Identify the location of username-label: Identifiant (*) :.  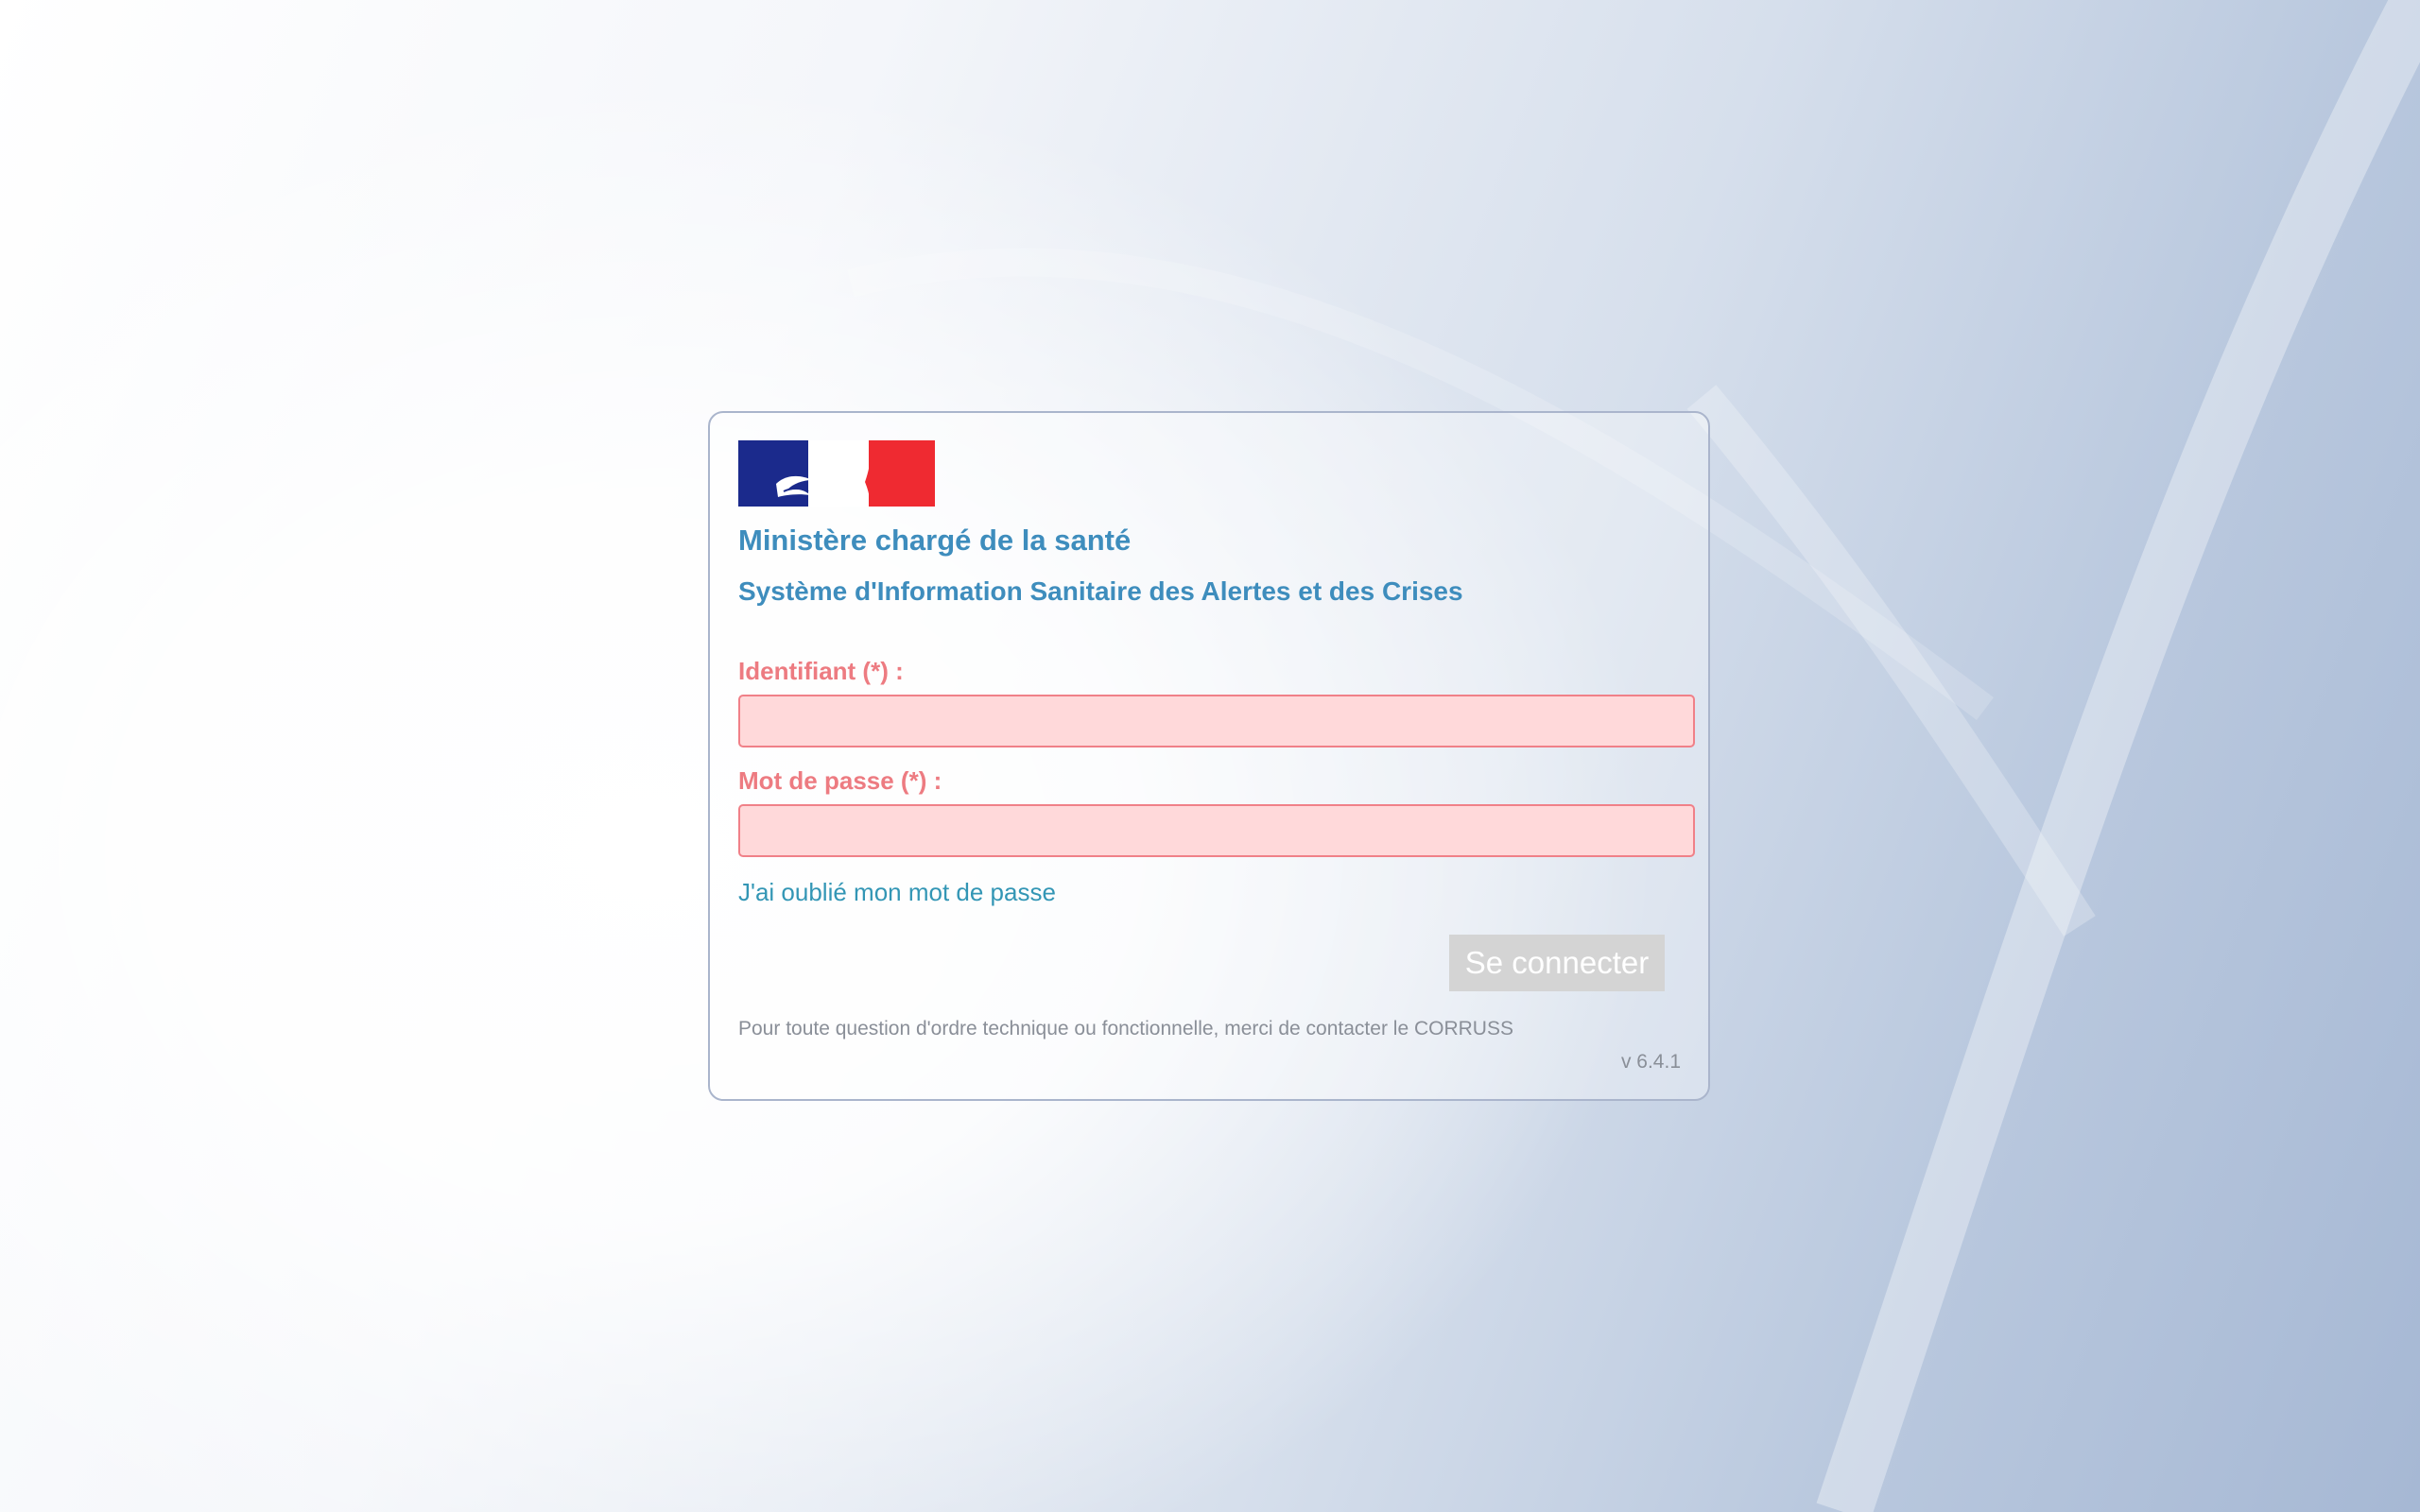
(821, 671).